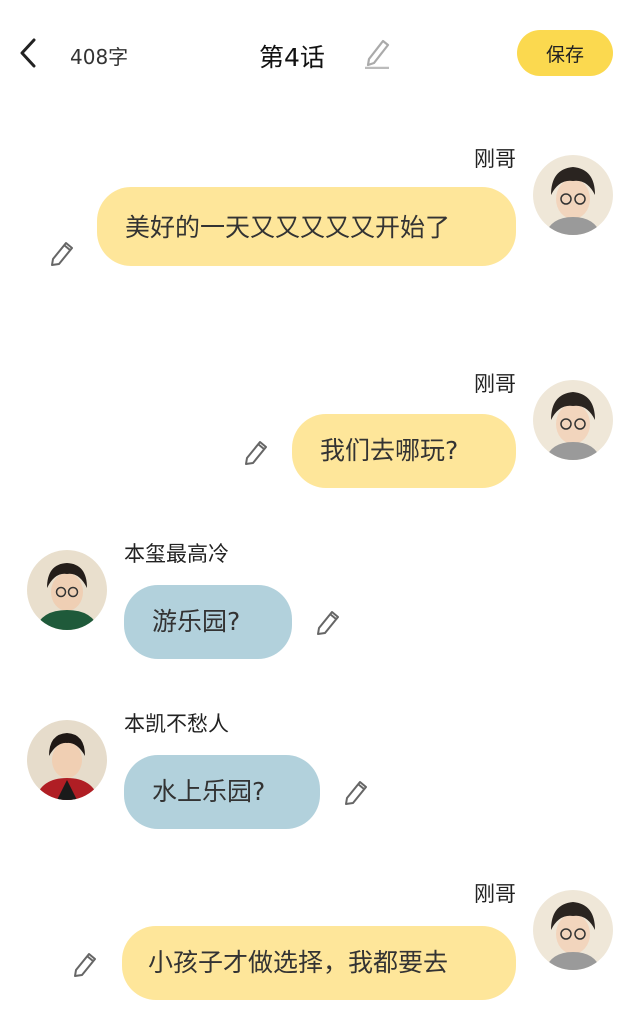 This screenshot has height=1036, width=640. What do you see at coordinates (208, 622) in the screenshot?
I see `message-bubble: 游乐园?` at bounding box center [208, 622].